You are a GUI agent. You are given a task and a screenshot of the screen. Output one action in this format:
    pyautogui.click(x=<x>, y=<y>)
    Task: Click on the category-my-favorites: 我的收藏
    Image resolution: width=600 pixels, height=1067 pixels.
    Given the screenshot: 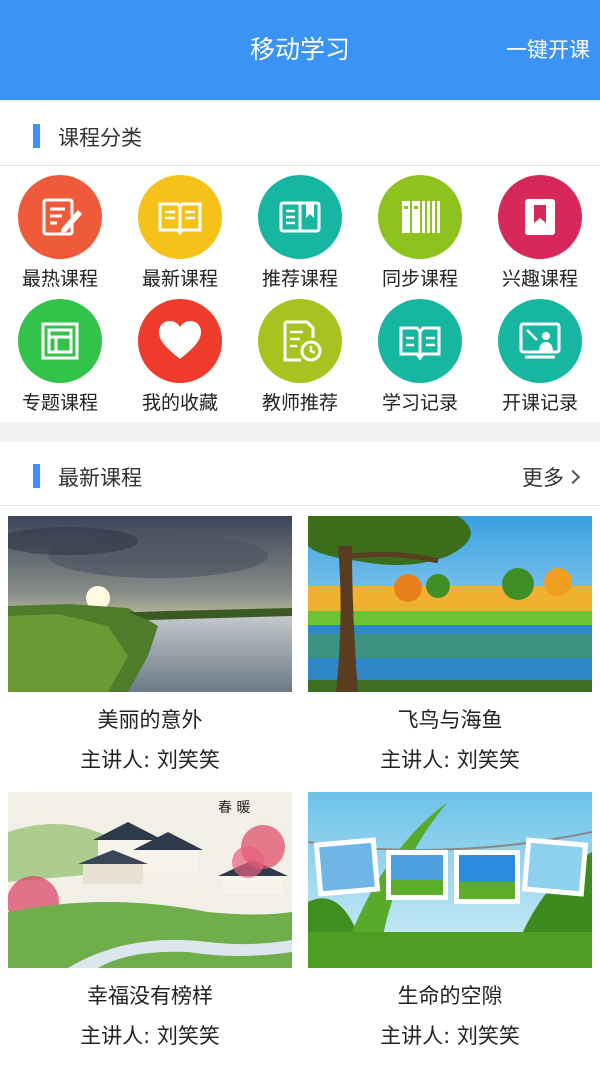 What is the action you would take?
    pyautogui.click(x=180, y=352)
    